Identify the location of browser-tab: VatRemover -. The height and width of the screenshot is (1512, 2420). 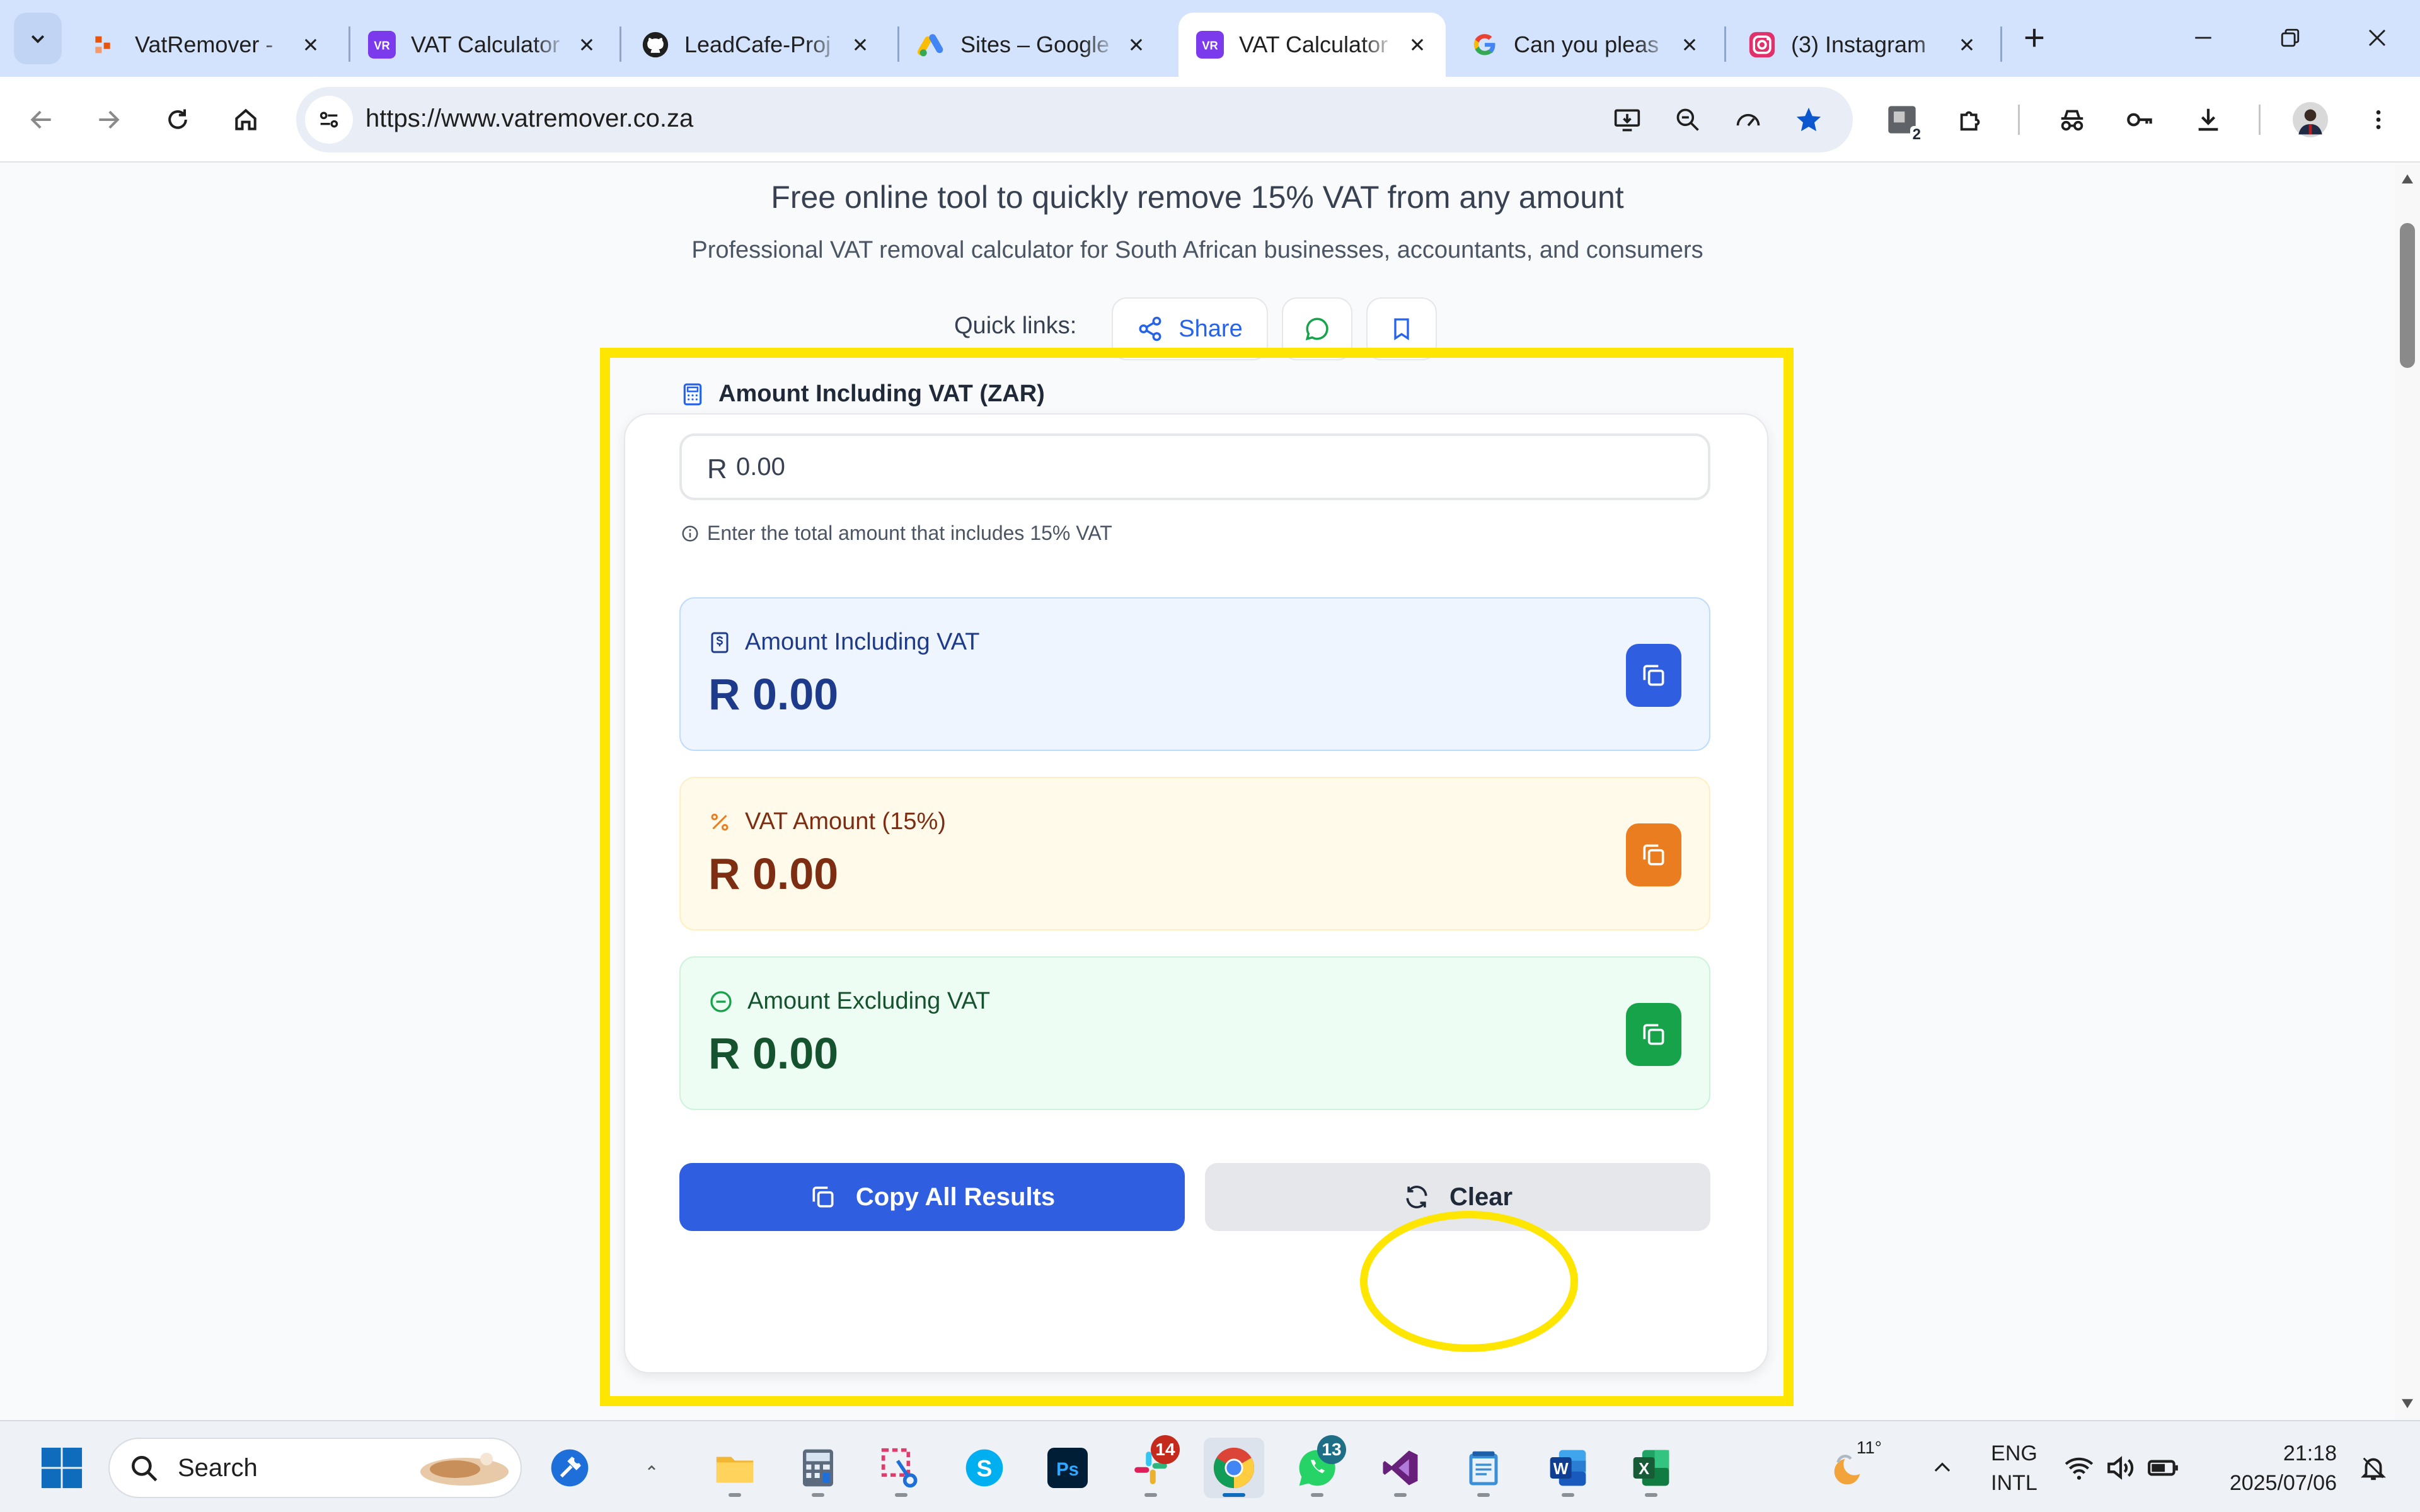
(206, 45).